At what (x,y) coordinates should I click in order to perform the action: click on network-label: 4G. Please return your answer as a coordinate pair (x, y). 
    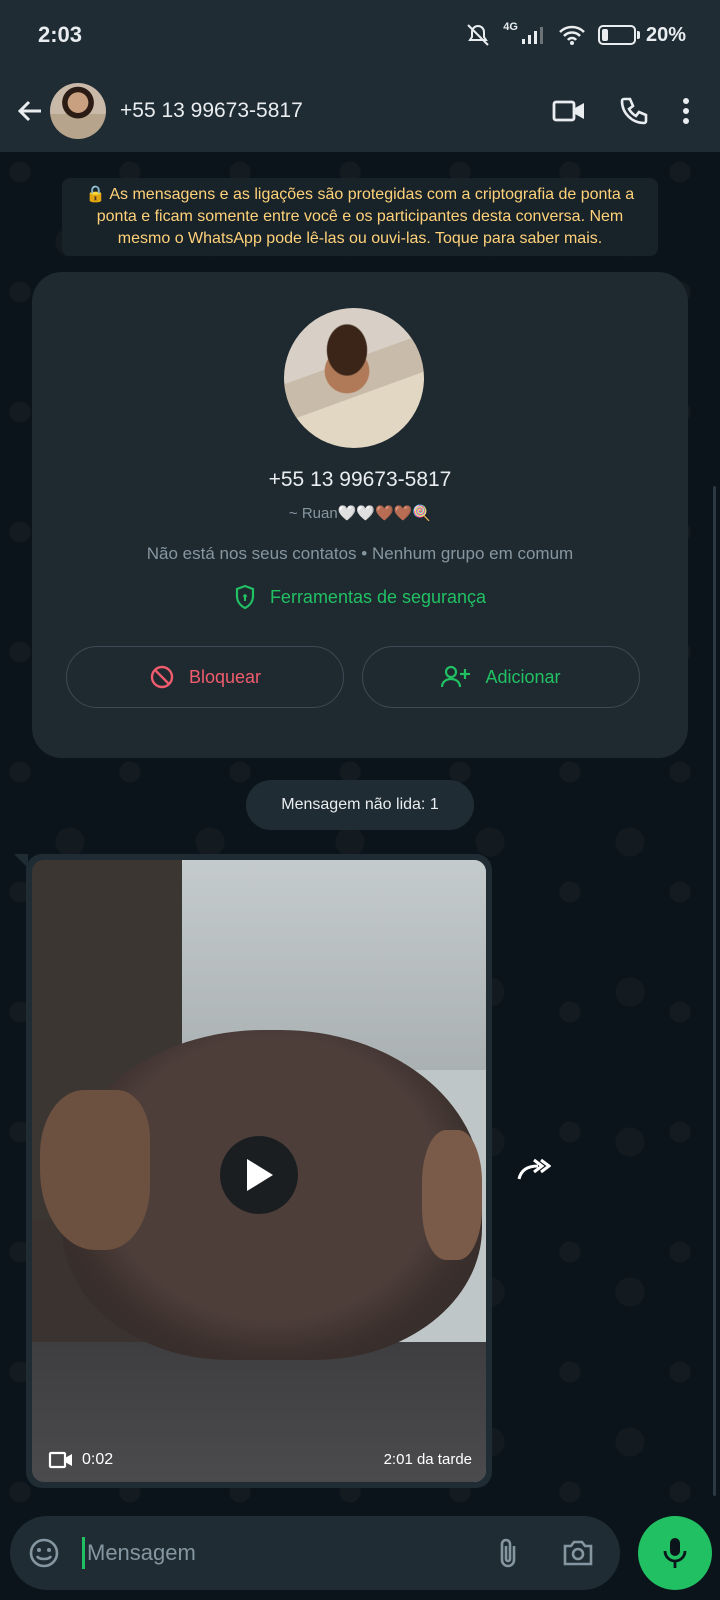
    Looking at the image, I should click on (510, 27).